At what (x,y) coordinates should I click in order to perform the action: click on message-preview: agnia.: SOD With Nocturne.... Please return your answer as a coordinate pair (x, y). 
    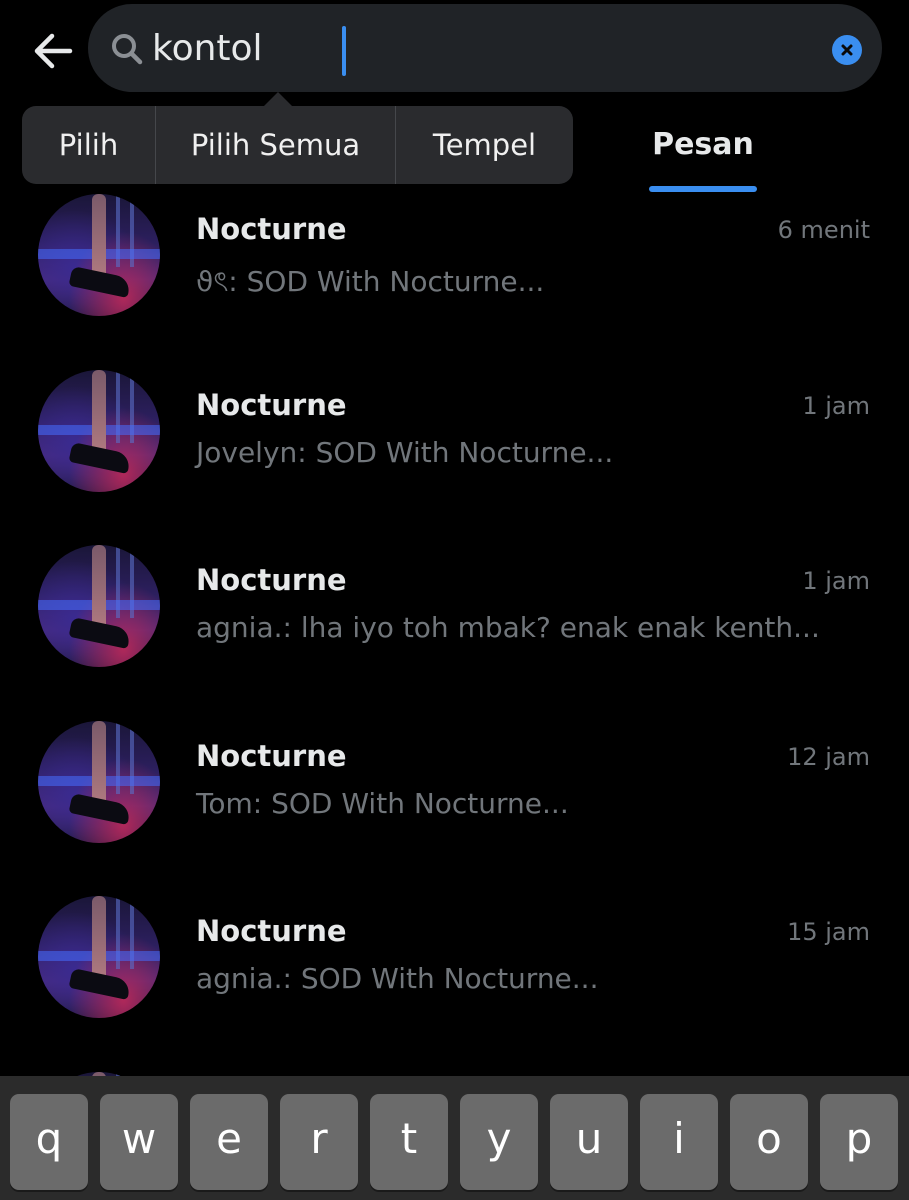
    Looking at the image, I should click on (397, 978).